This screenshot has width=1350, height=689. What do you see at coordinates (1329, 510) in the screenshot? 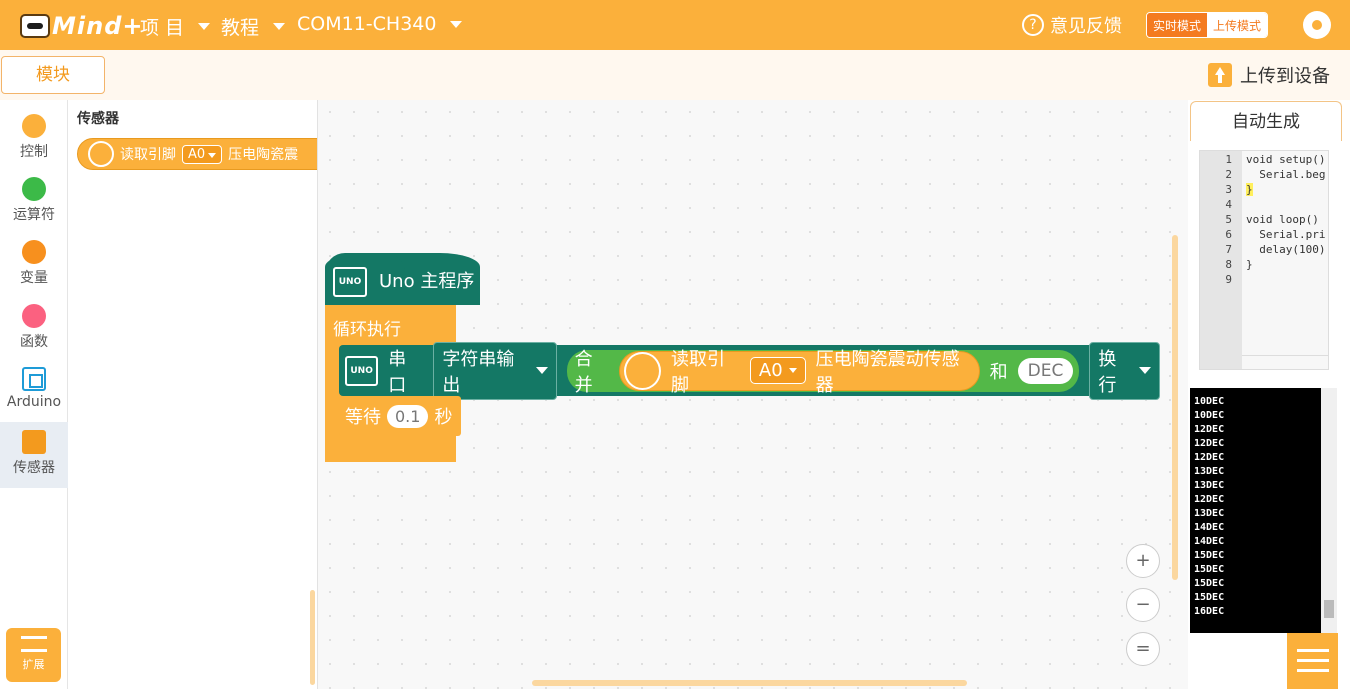
I see `console-scrollbar` at bounding box center [1329, 510].